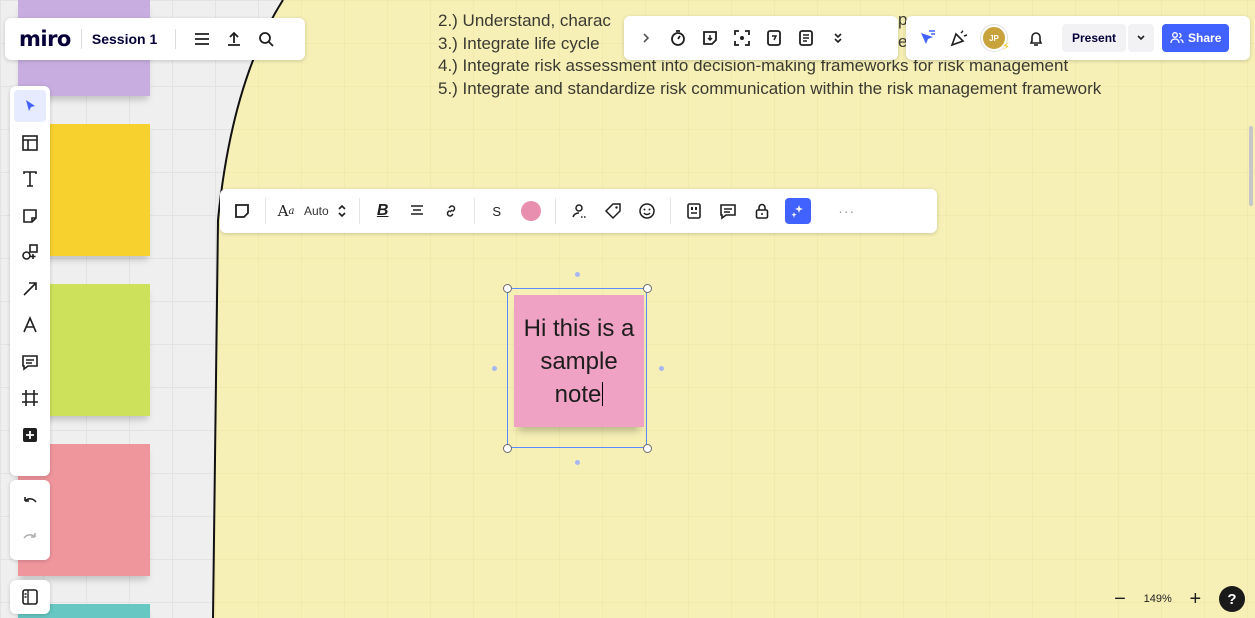 This screenshot has height=618, width=1255. What do you see at coordinates (1158, 599) in the screenshot?
I see `zoom-level: 149%` at bounding box center [1158, 599].